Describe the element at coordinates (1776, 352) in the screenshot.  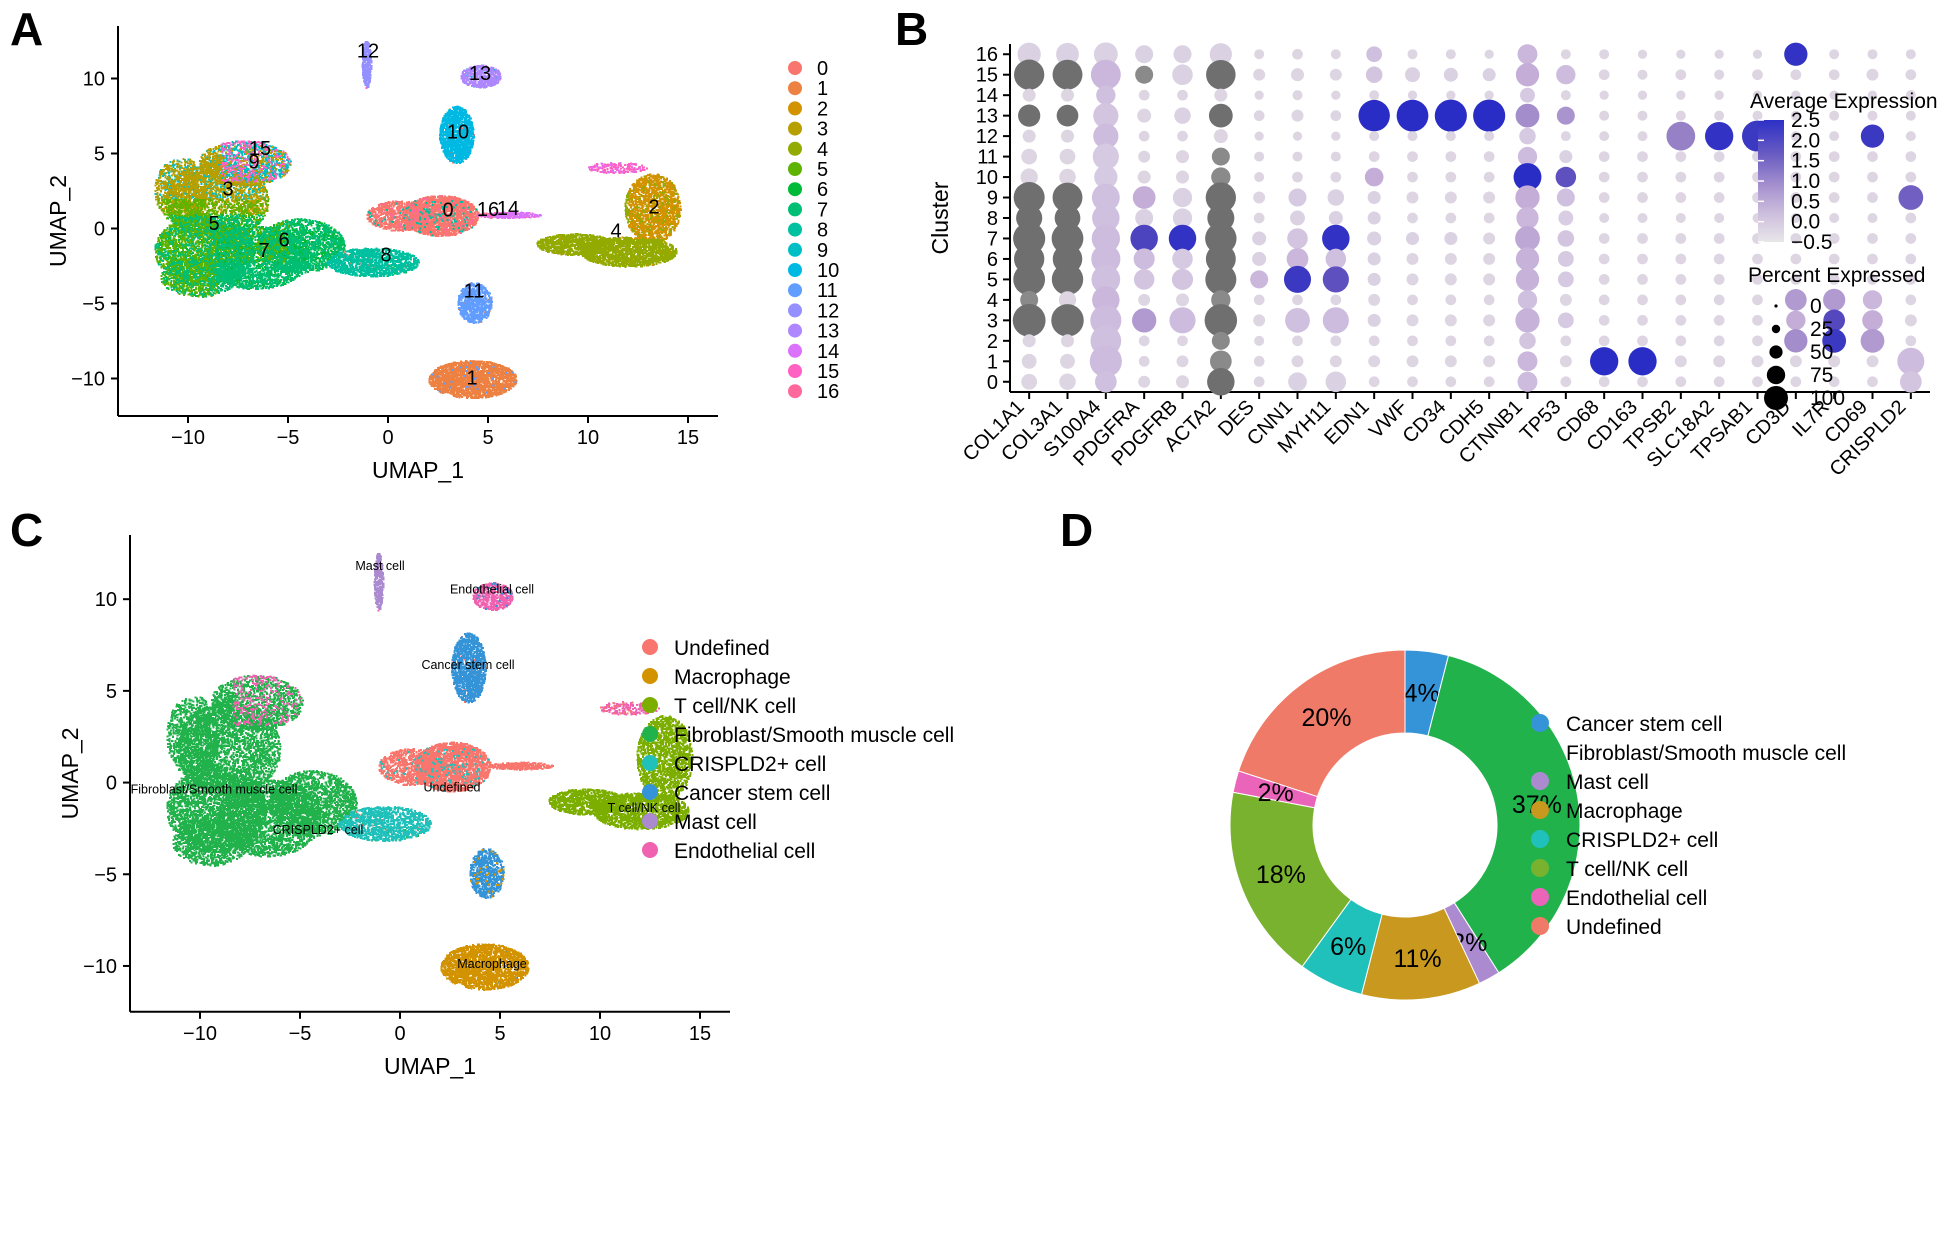
I see `percent-expressed-swatch` at that location.